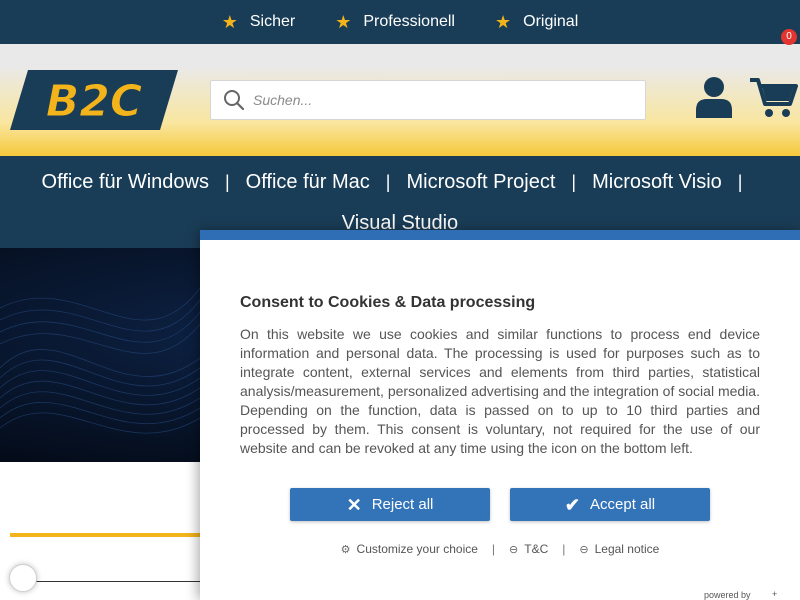  What do you see at coordinates (354, 504) in the screenshot?
I see `close-icon: ✕` at bounding box center [354, 504].